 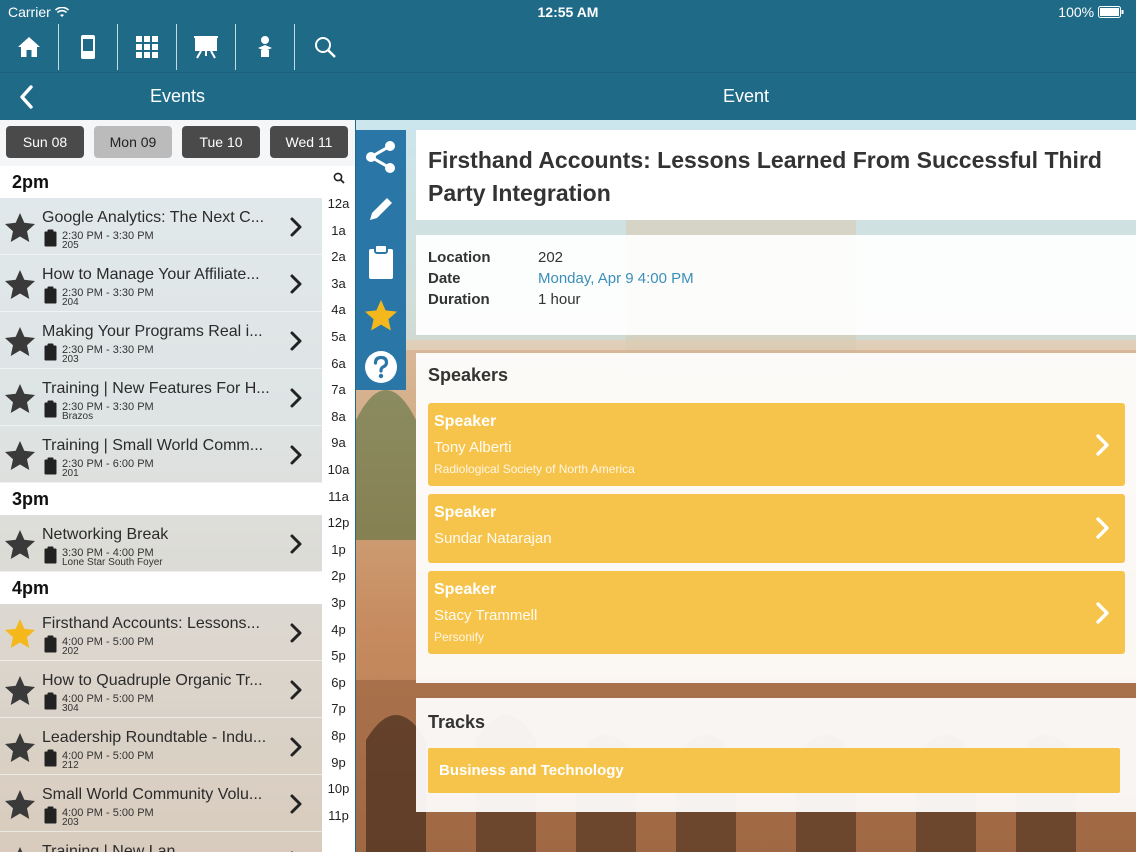 What do you see at coordinates (338, 762) in the screenshot?
I see `index-item: 9p` at bounding box center [338, 762].